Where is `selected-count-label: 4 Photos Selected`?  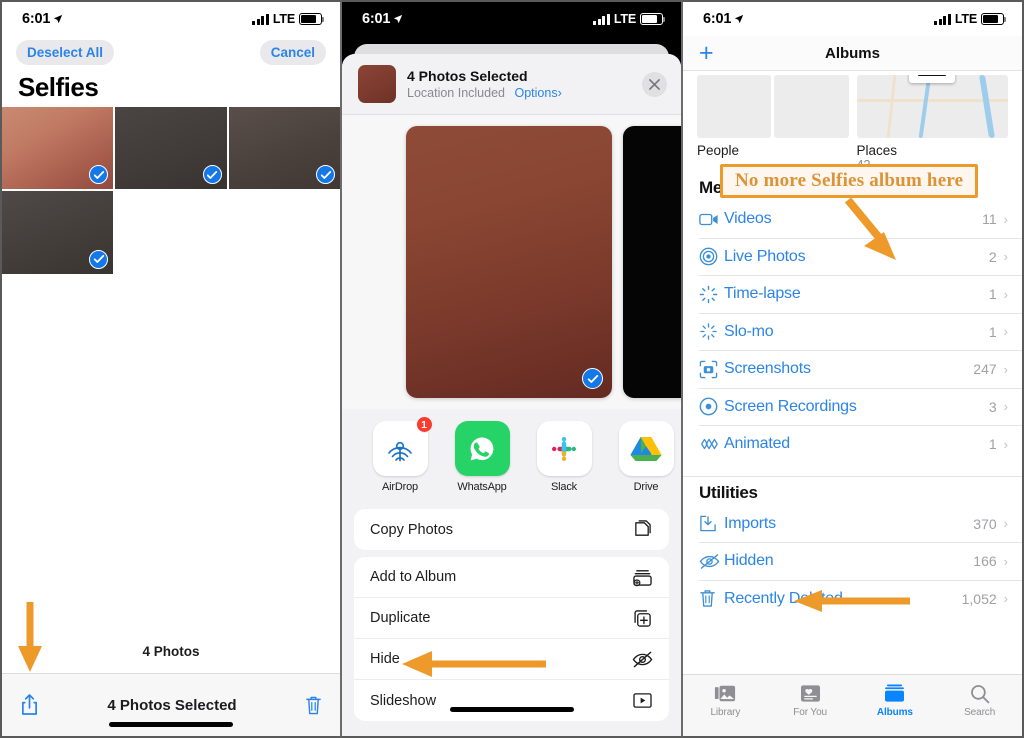 selected-count-label: 4 Photos Selected is located at coordinates (172, 705).